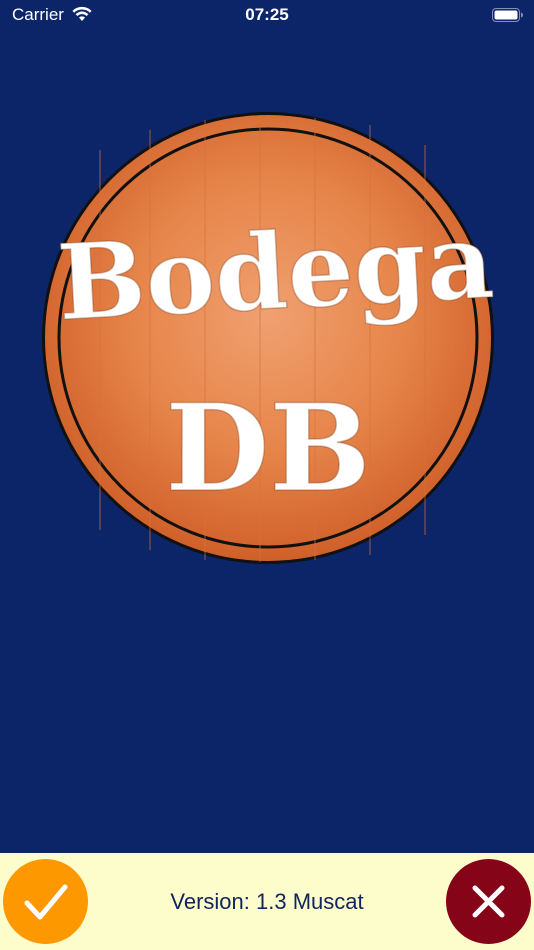 This screenshot has width=534, height=950. I want to click on close-icon, so click(488, 901).